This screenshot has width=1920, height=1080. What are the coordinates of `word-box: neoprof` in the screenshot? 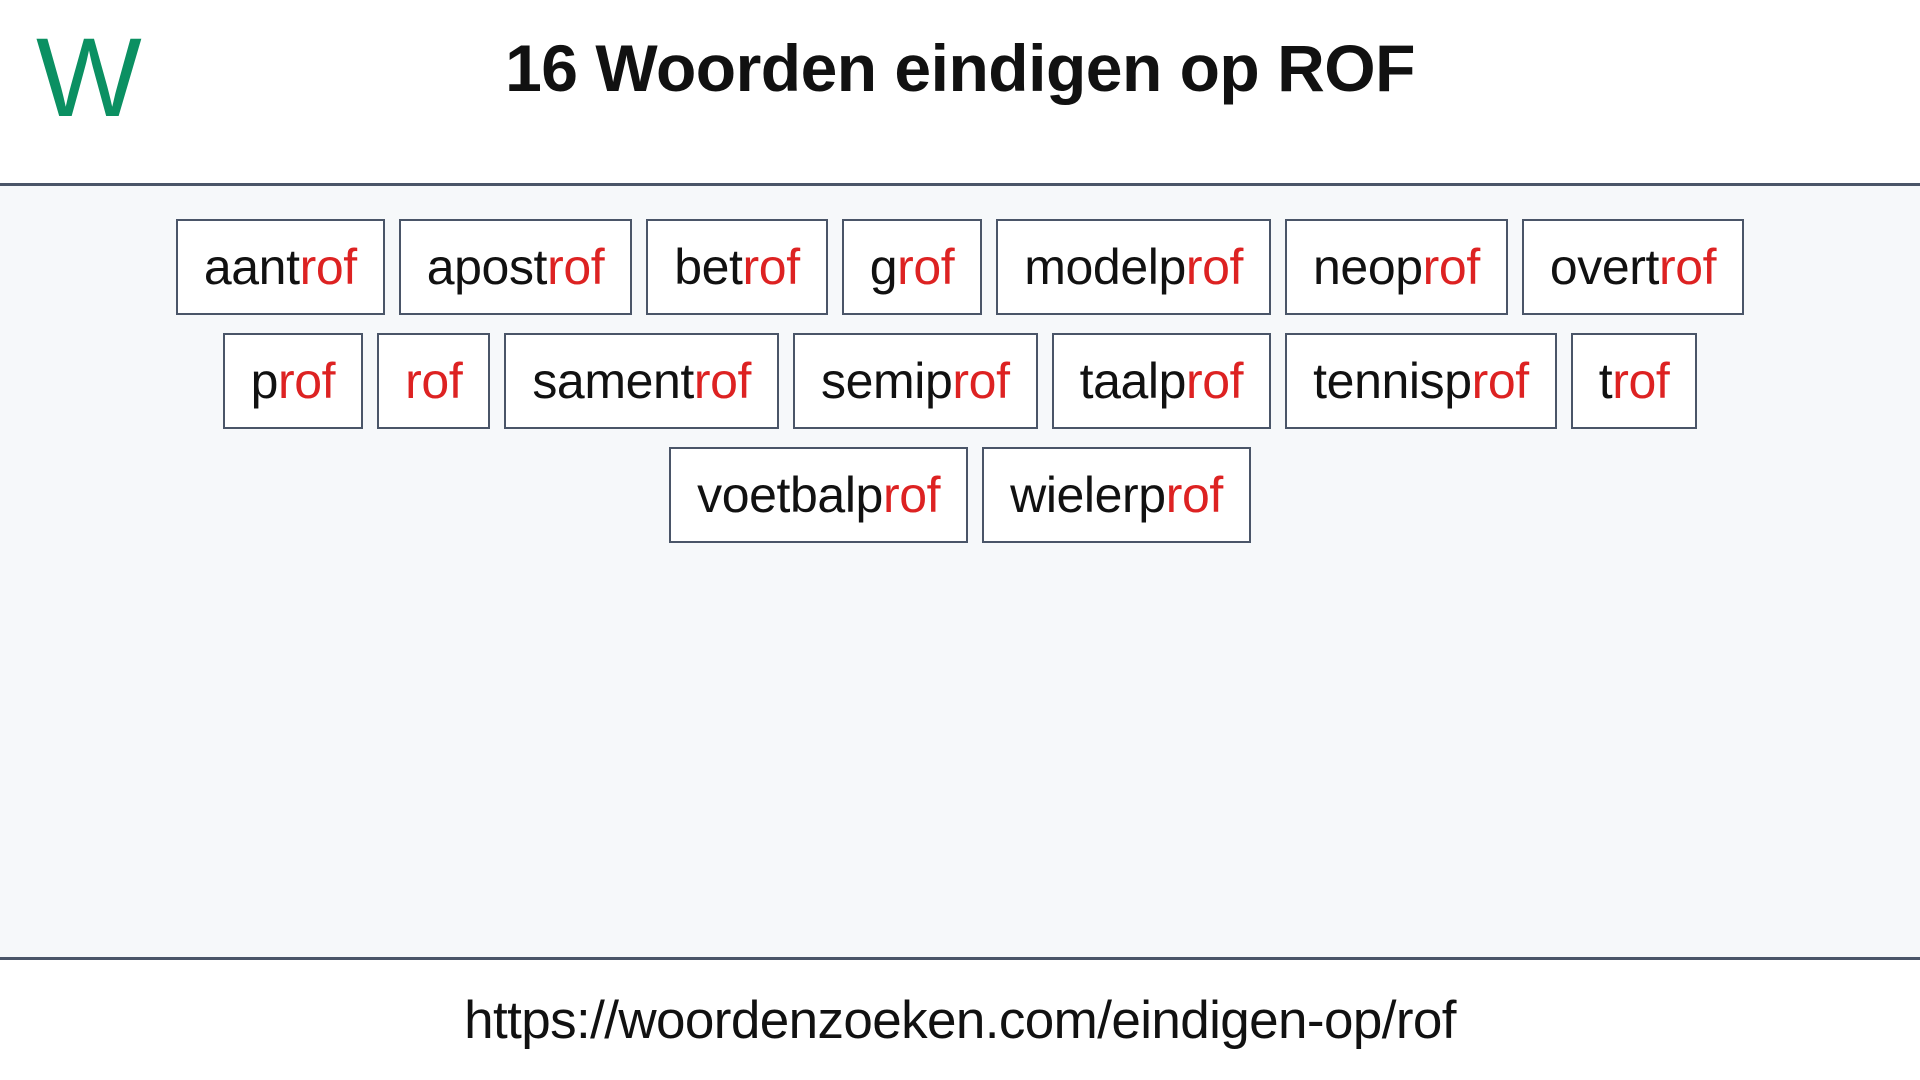 It's located at (1396, 267).